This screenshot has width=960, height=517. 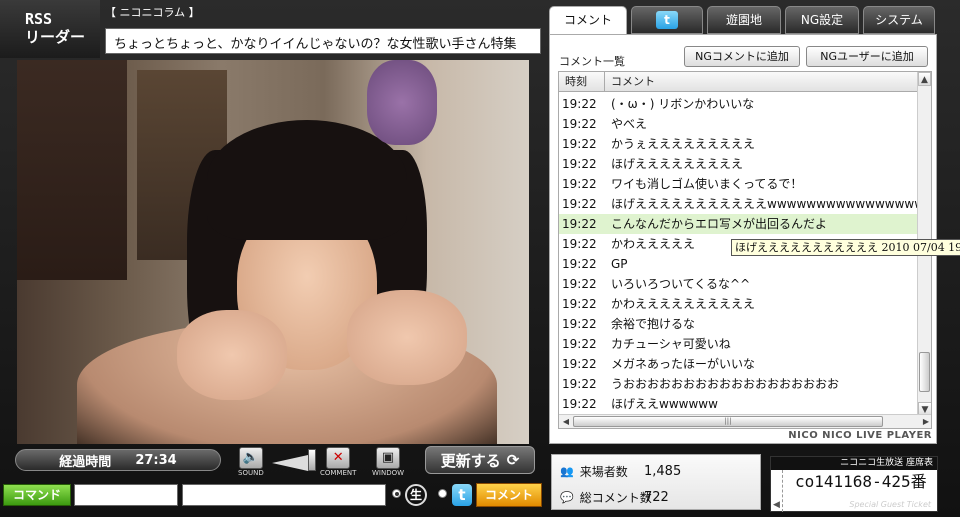 What do you see at coordinates (396, 493) in the screenshot?
I see `post-mode-radio-nama` at bounding box center [396, 493].